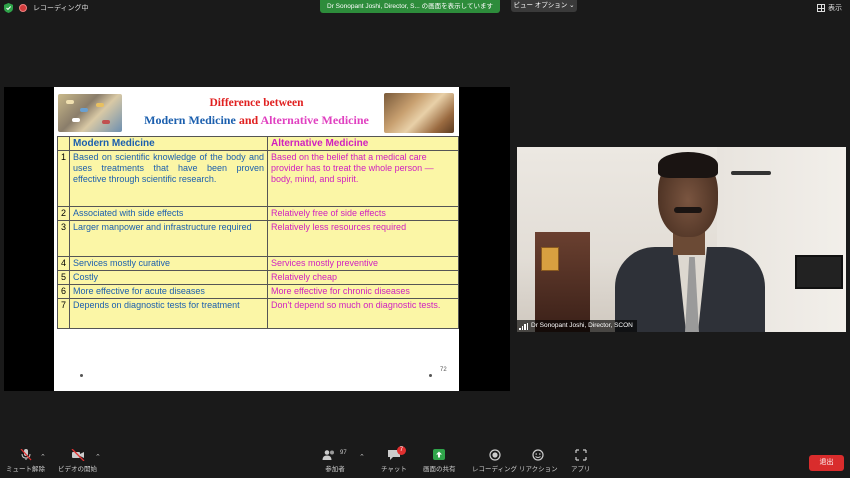  Describe the element at coordinates (419, 113) in the screenshot. I see `herbs-image` at that location.